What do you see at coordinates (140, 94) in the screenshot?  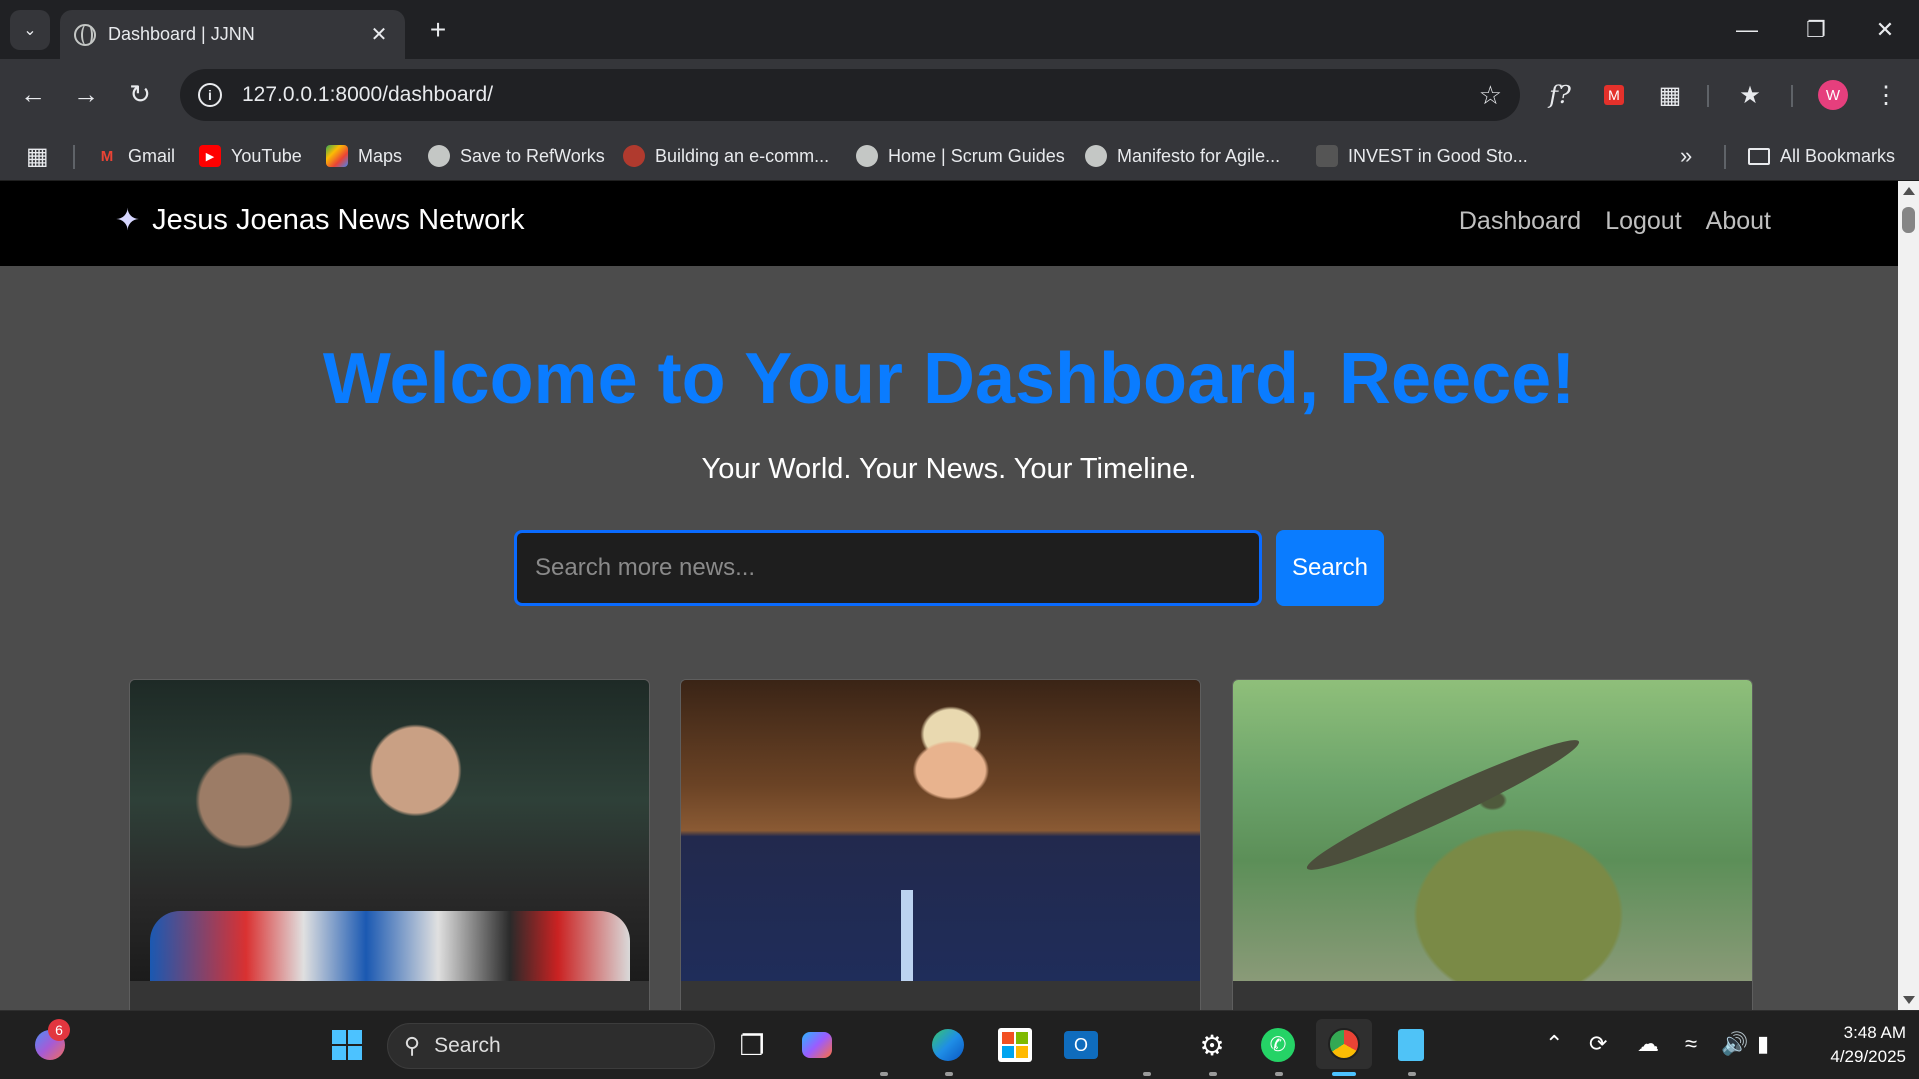 I see `reload-button: ↻` at bounding box center [140, 94].